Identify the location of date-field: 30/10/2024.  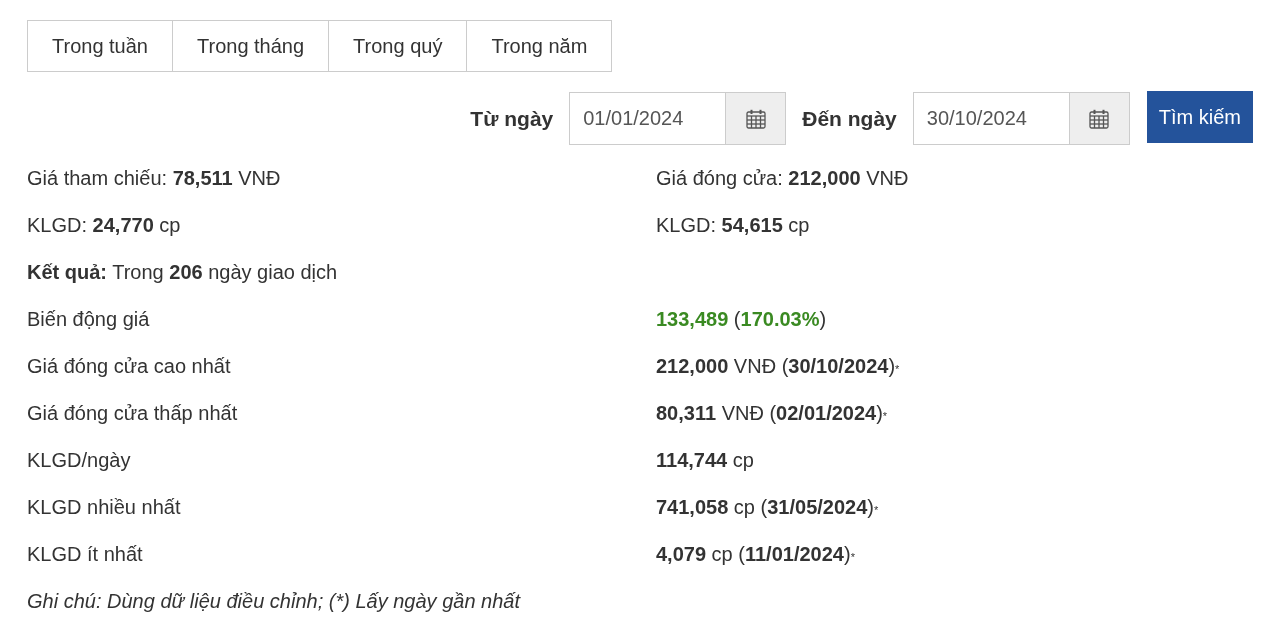
(991, 118).